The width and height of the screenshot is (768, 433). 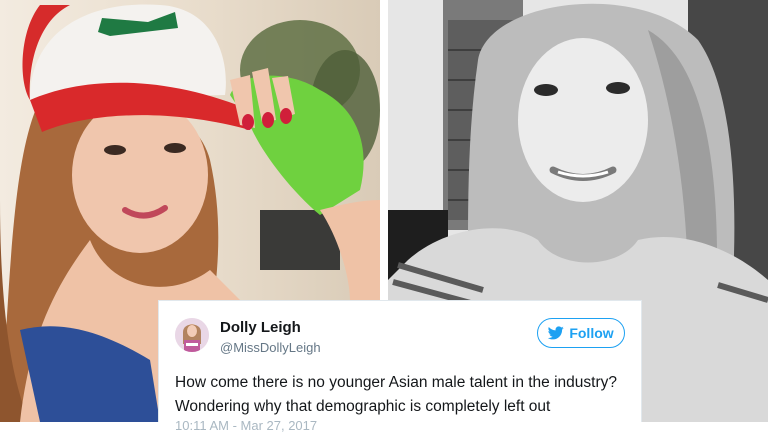 What do you see at coordinates (260, 327) in the screenshot?
I see `display-name: Dolly Leigh` at bounding box center [260, 327].